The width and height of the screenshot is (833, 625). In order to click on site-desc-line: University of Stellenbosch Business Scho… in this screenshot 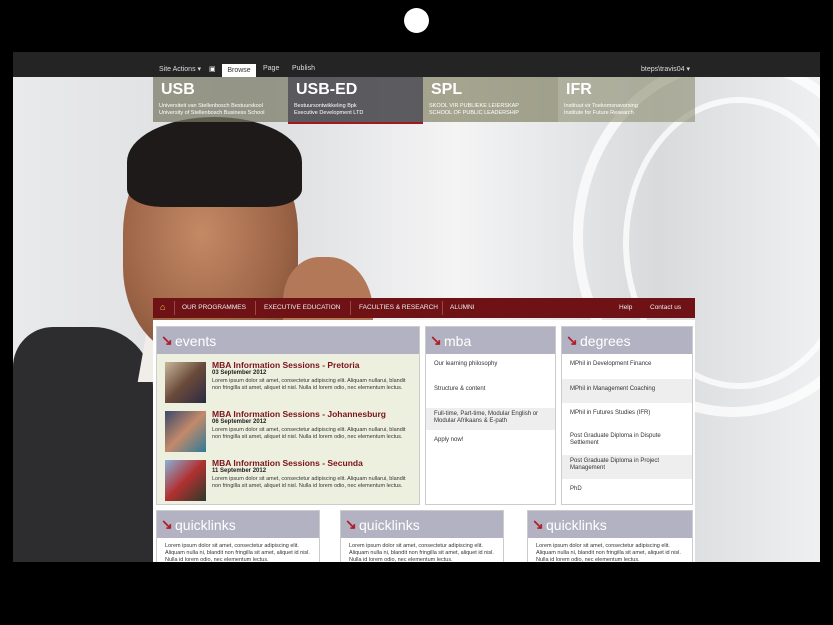, I will do `click(212, 113)`.